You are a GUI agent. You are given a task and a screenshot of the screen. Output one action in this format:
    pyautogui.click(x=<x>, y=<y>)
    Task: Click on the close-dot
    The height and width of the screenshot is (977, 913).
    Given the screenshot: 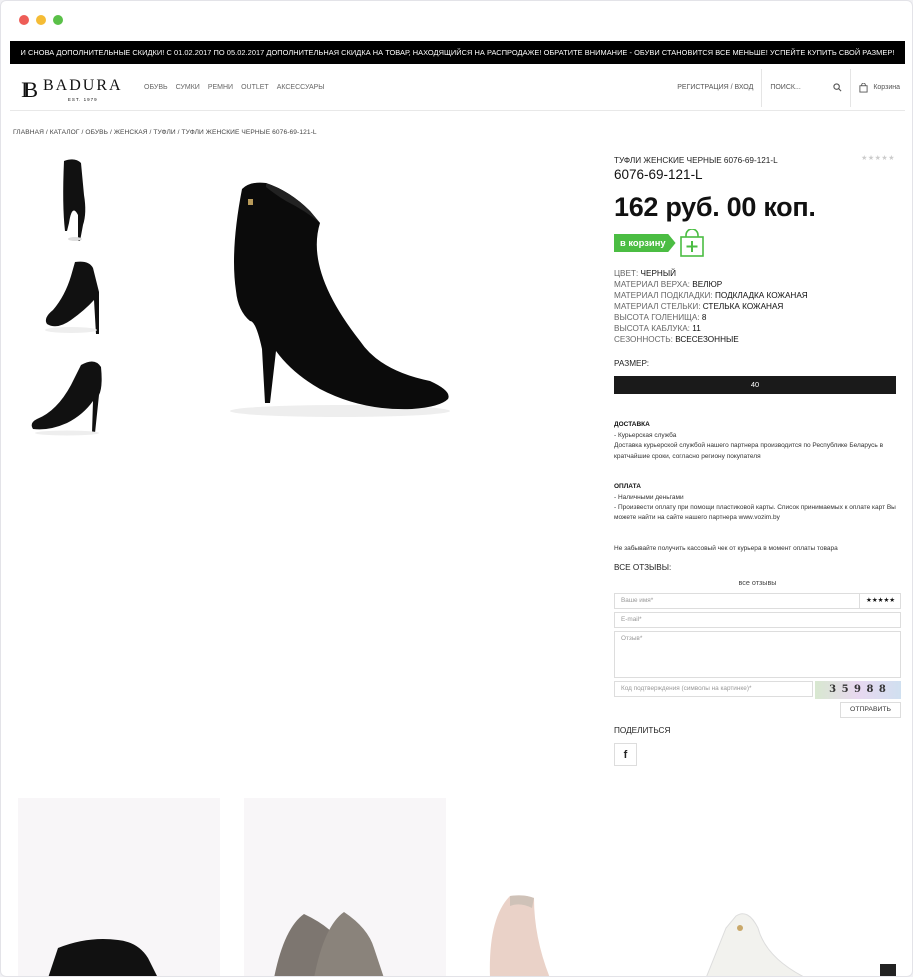 What is the action you would take?
    pyautogui.click(x=24, y=20)
    